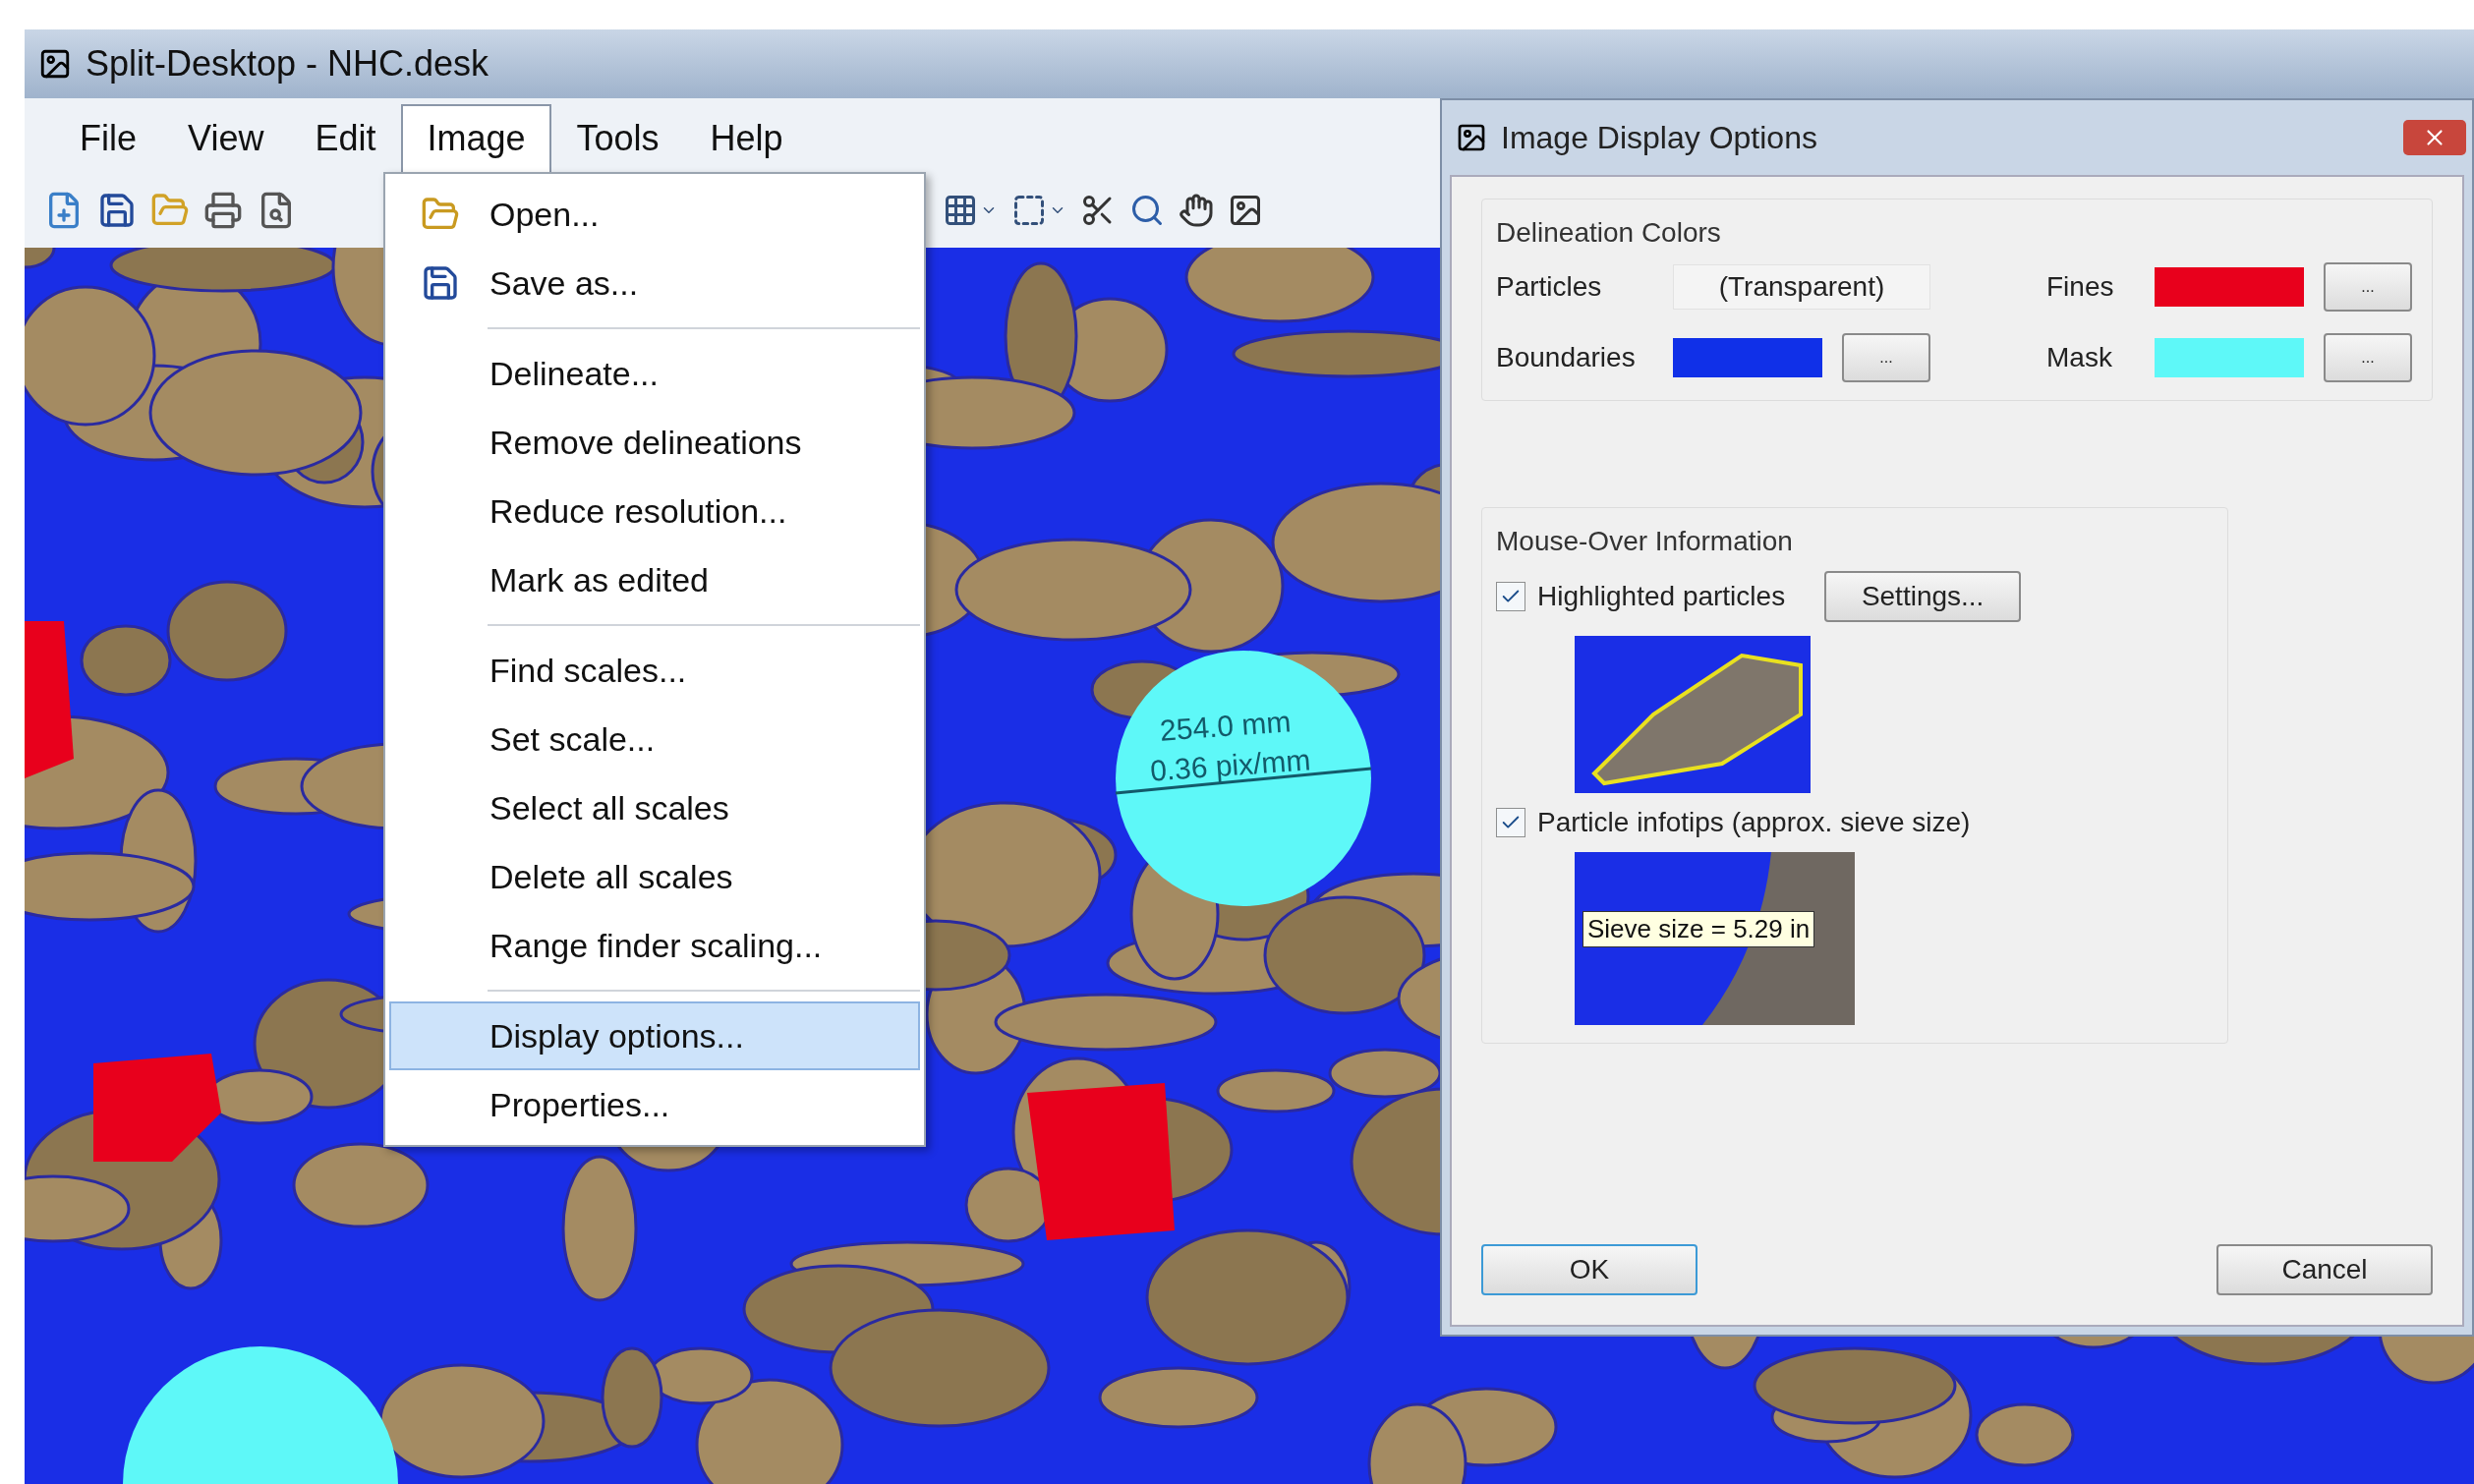 The image size is (2474, 1484). I want to click on image-icon, so click(1246, 210).